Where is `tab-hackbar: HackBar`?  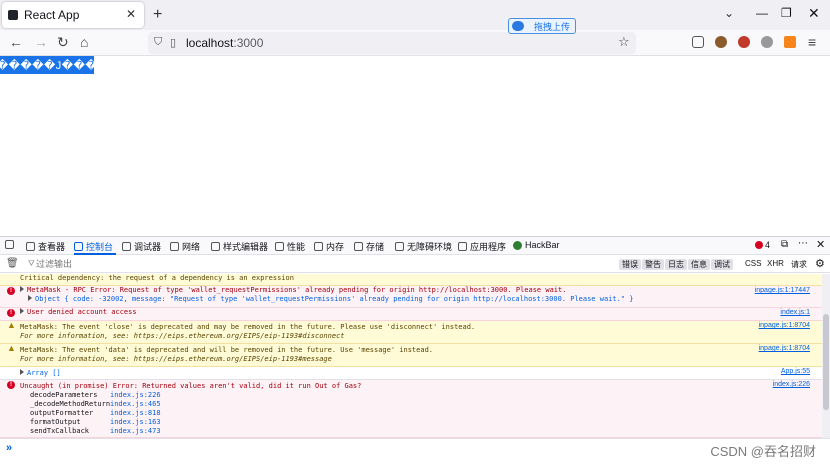 tab-hackbar: HackBar is located at coordinates (536, 245).